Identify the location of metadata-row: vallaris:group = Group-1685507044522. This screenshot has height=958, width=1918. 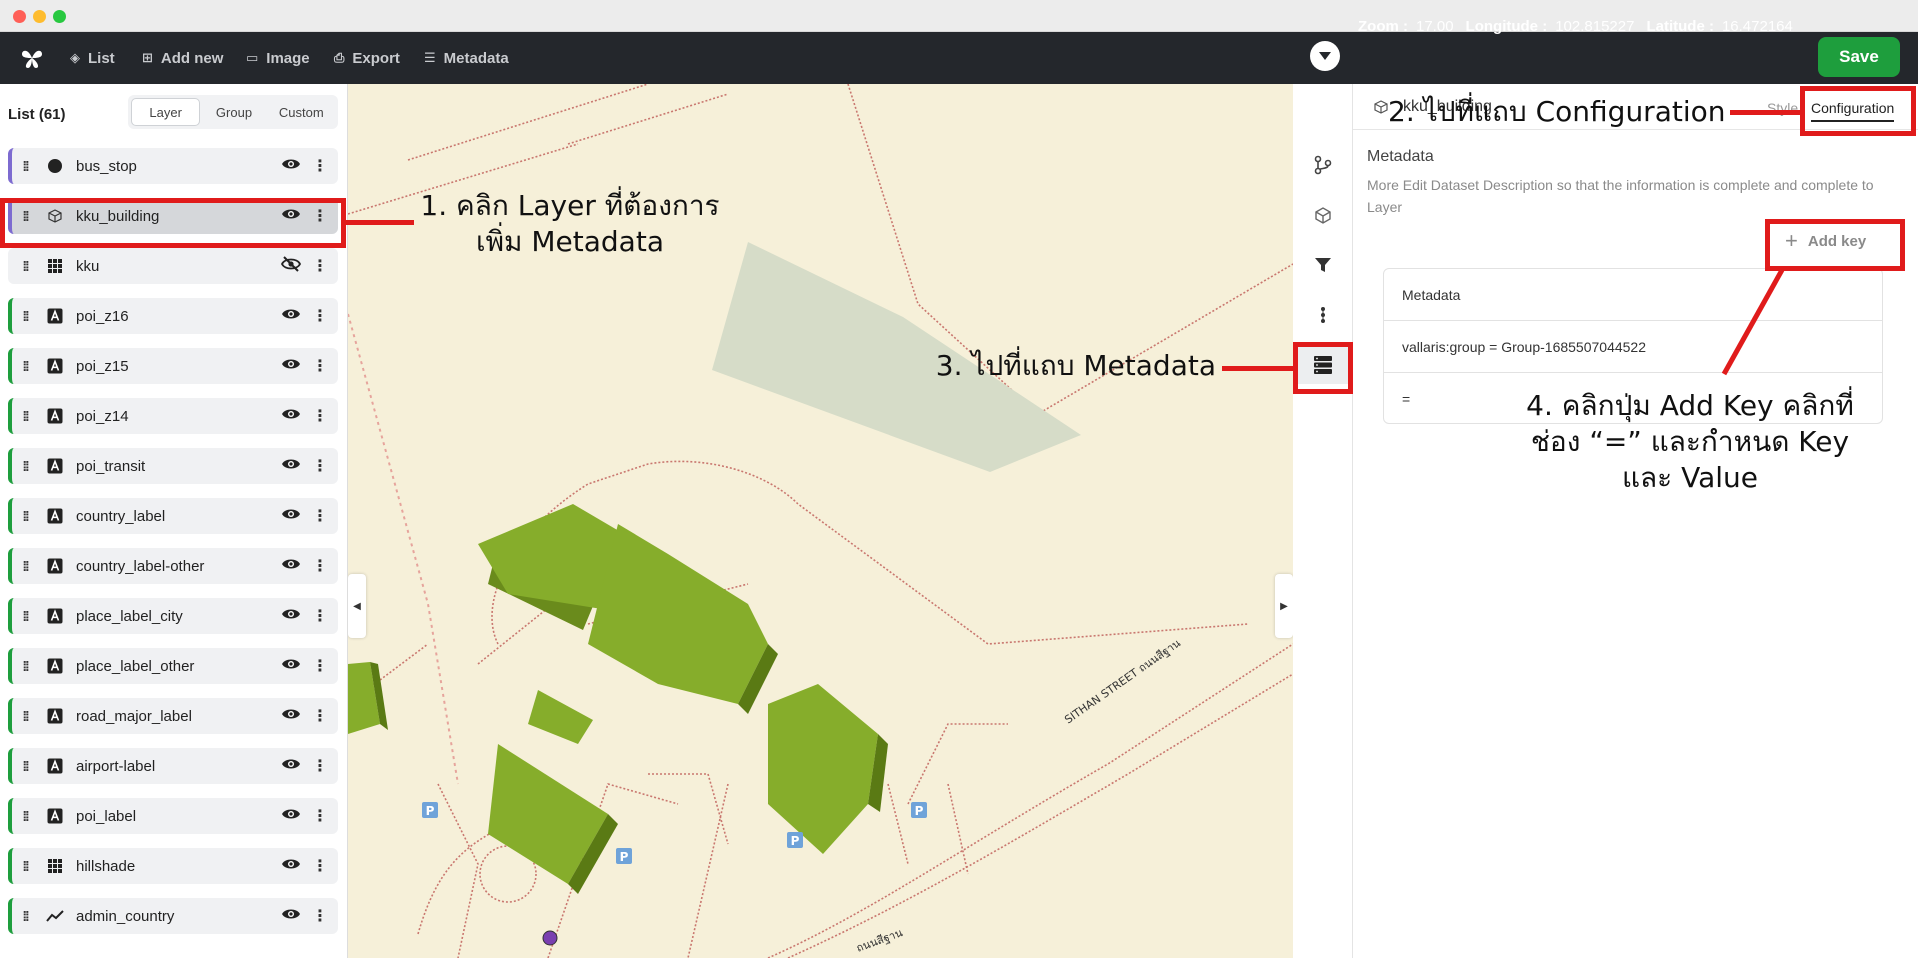
(1633, 347).